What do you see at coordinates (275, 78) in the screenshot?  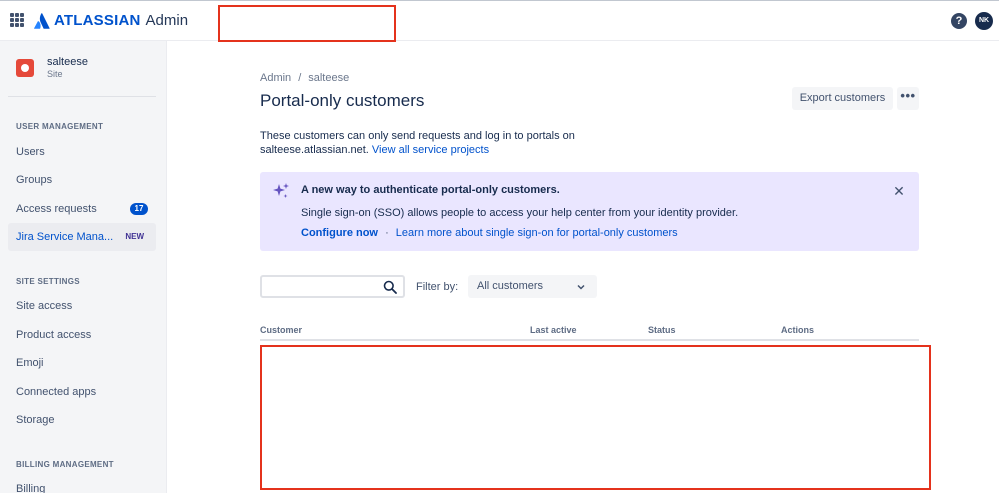 I see `breadcrumb-admin: Admin` at bounding box center [275, 78].